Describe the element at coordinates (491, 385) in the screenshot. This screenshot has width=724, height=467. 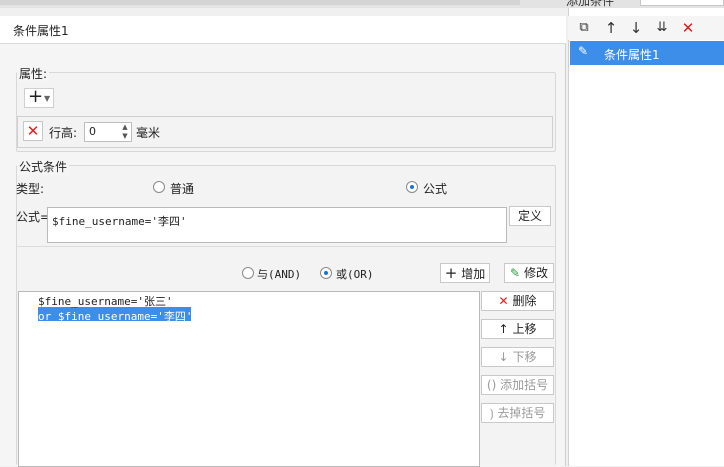
I see `bracket-icon: ()` at that location.